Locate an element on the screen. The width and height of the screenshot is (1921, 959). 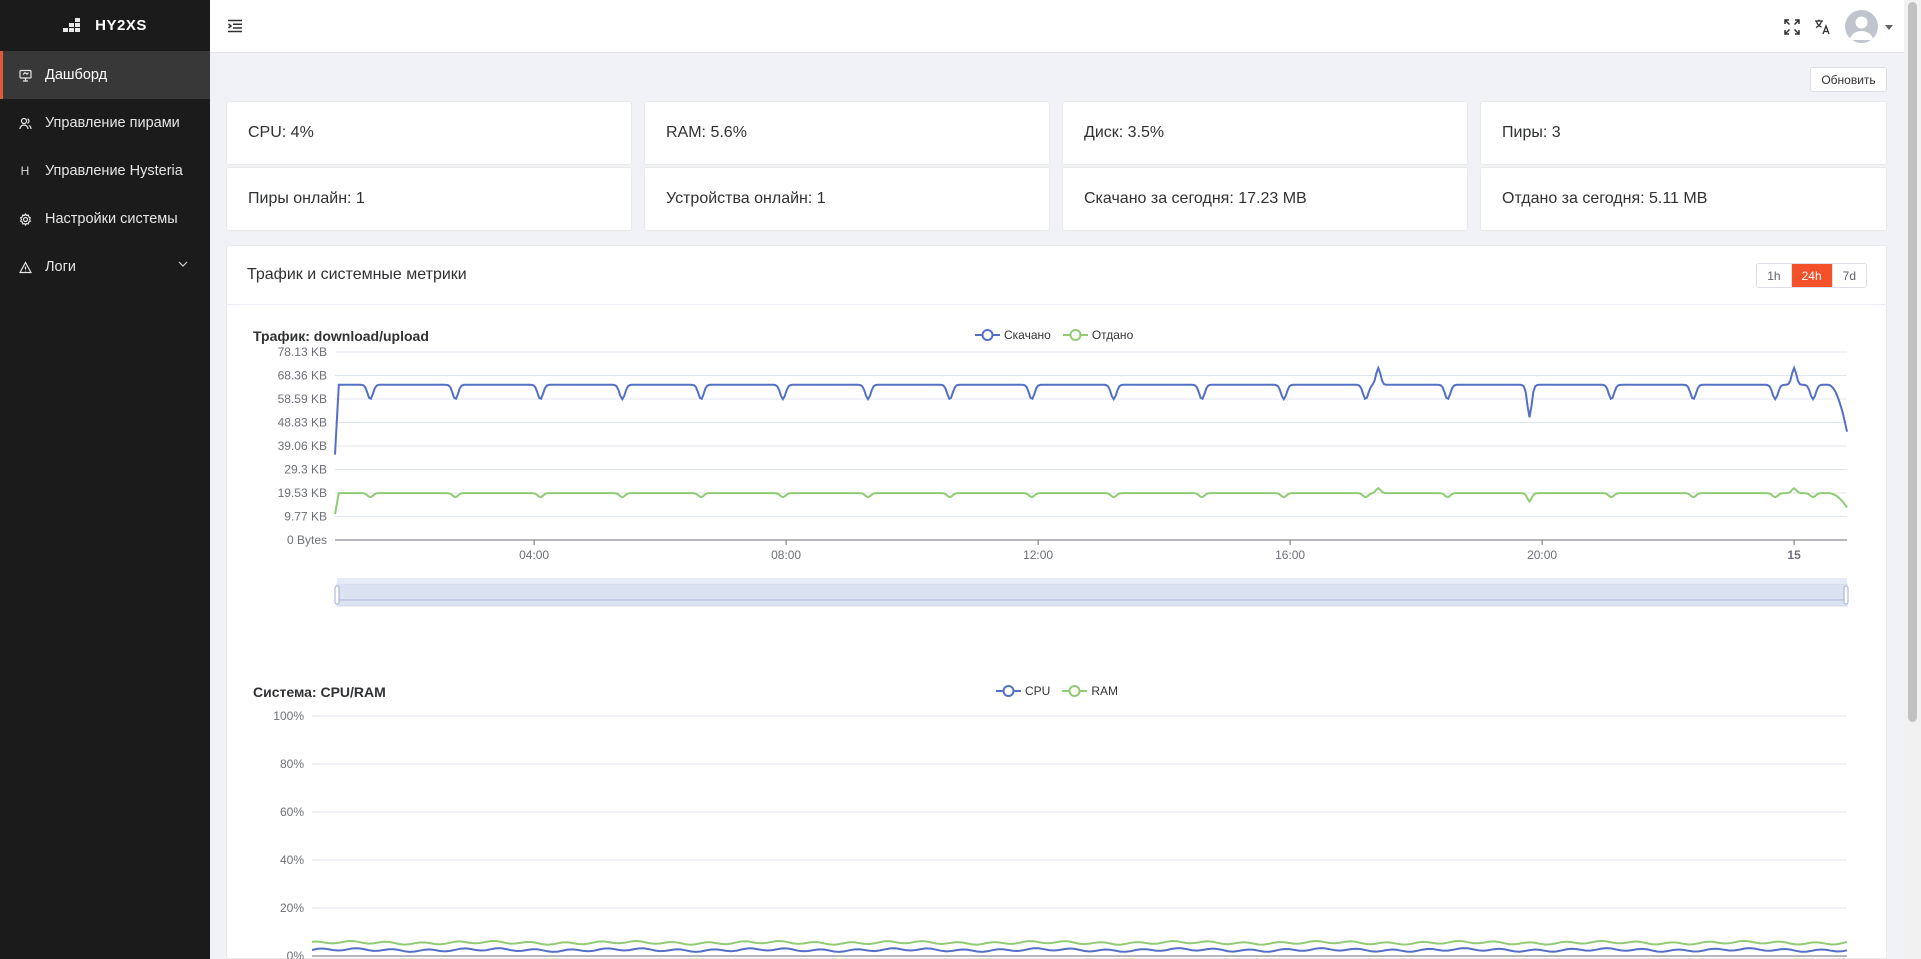
app-logo: HY2XS is located at coordinates (105, 25).